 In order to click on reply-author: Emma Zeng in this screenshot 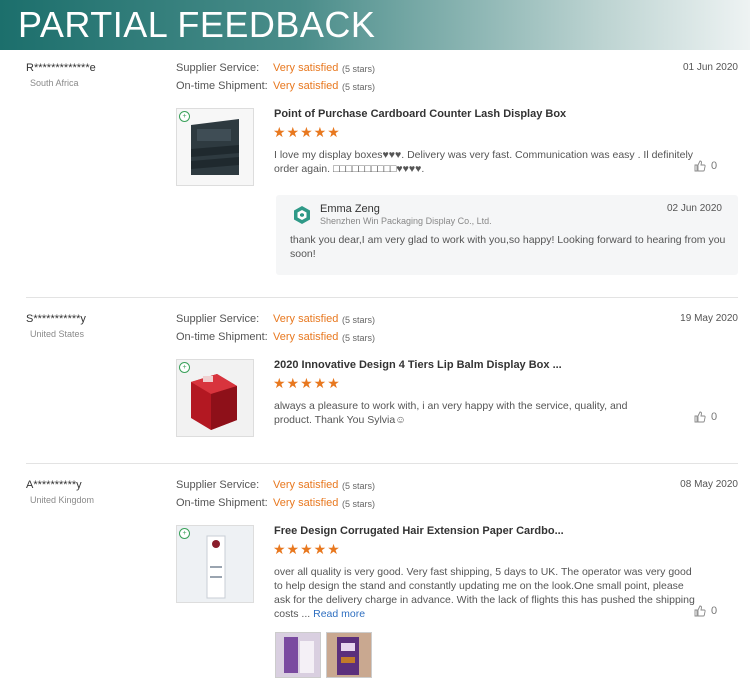, I will do `click(350, 209)`.